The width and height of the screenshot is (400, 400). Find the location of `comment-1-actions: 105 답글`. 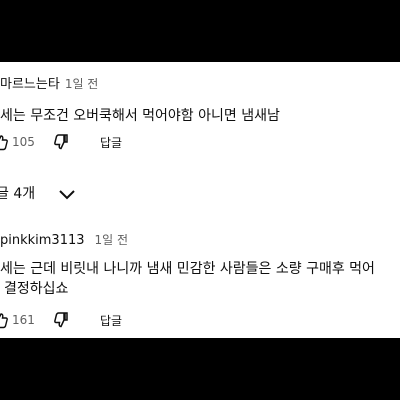

comment-1-actions: 105 답글 is located at coordinates (200, 143).